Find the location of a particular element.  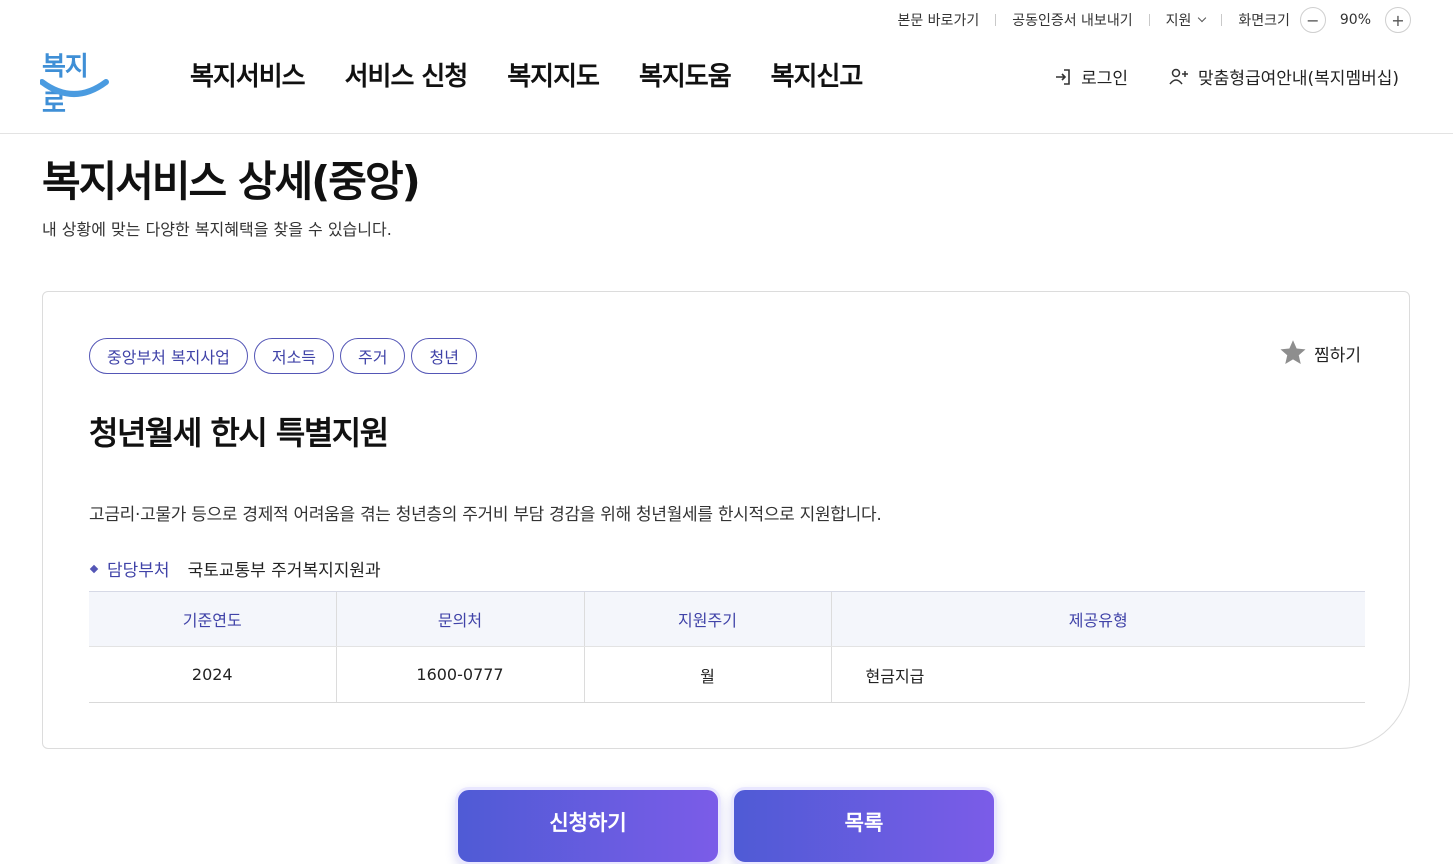

main-nav: 복지서비스 서비스 신청 복지지도 복지도움 복지신고 is located at coordinates (527, 74).